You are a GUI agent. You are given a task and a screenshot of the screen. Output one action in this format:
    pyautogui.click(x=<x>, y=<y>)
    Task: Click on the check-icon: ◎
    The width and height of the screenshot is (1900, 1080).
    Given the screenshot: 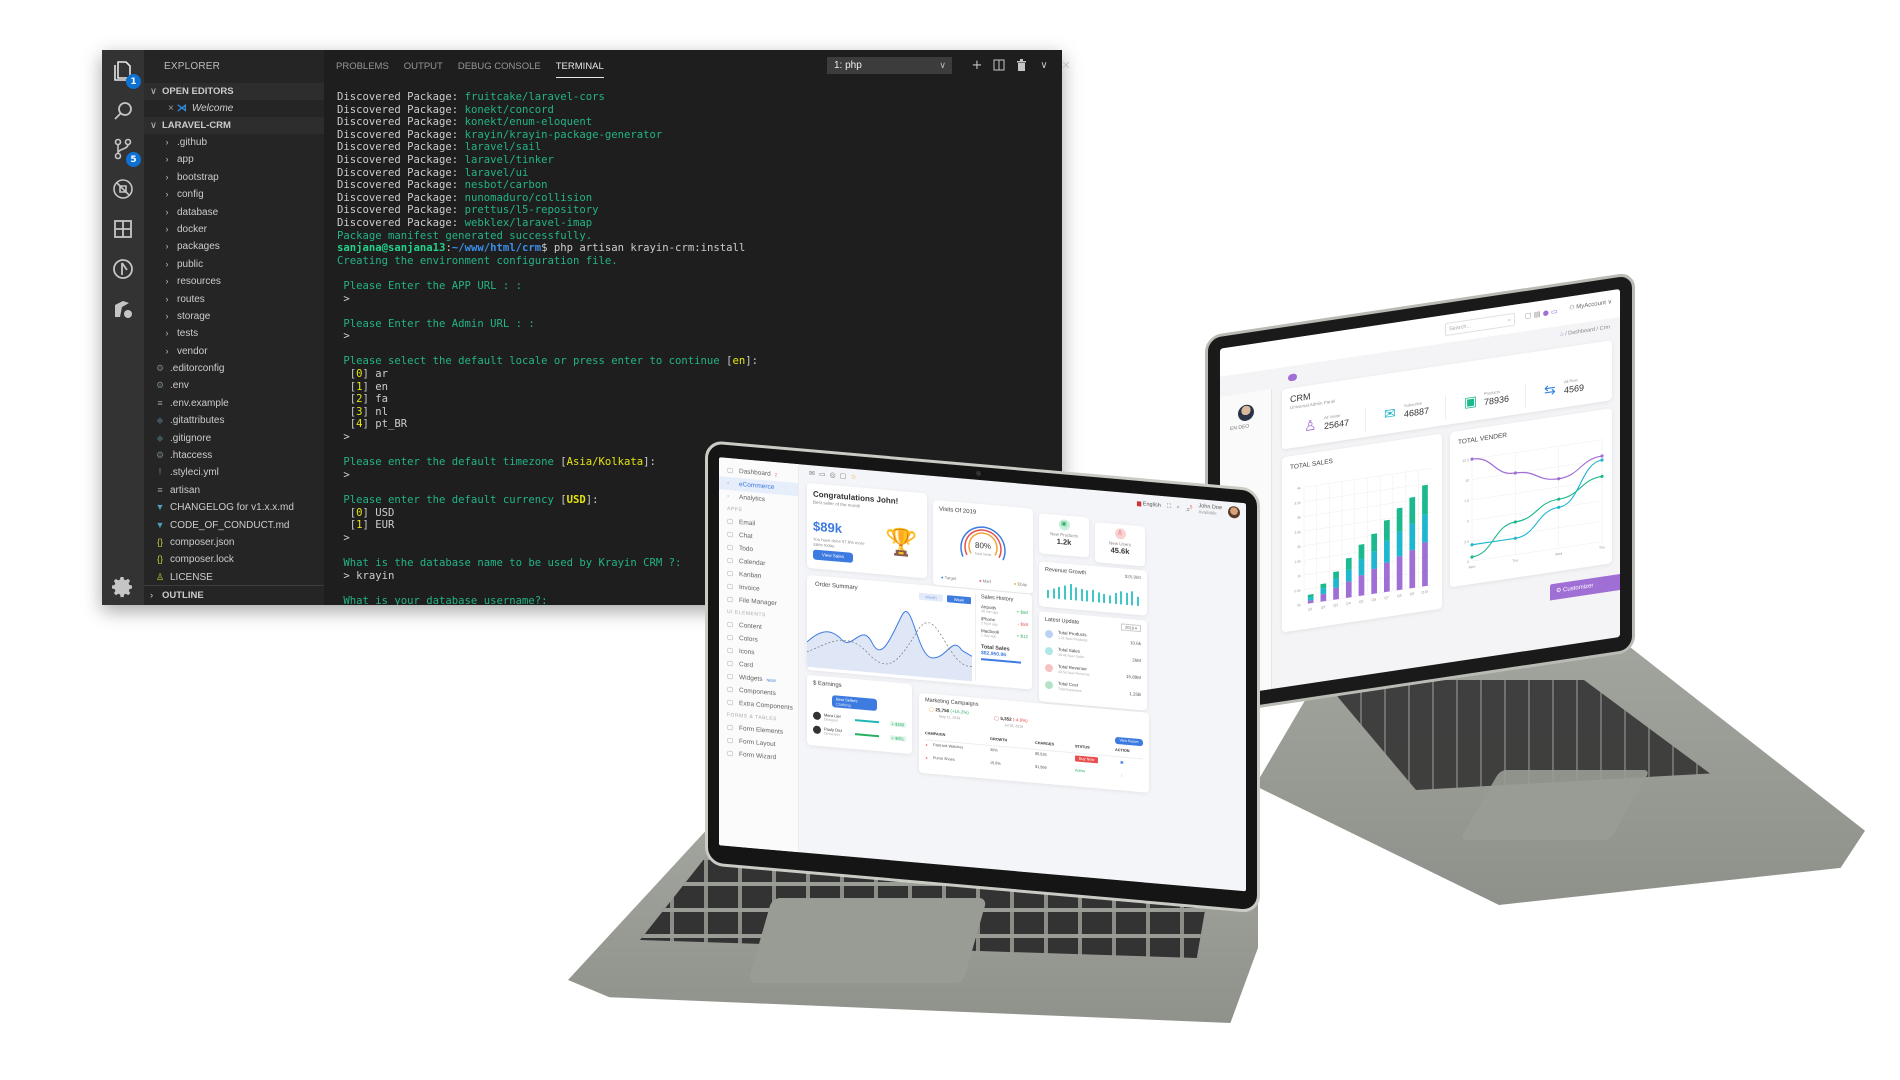 What is the action you would take?
    pyautogui.click(x=835, y=475)
    